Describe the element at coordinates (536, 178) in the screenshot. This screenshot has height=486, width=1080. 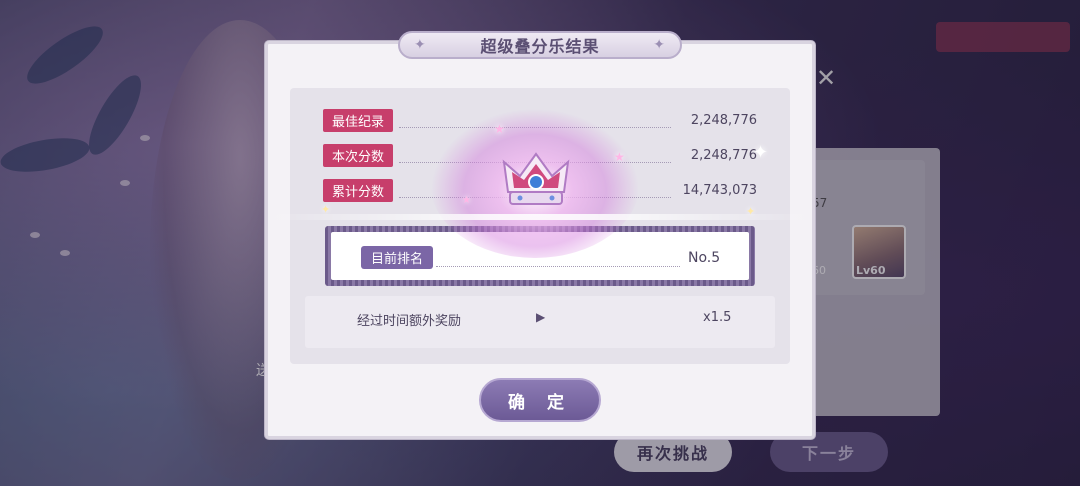
I see `crown-icon` at that location.